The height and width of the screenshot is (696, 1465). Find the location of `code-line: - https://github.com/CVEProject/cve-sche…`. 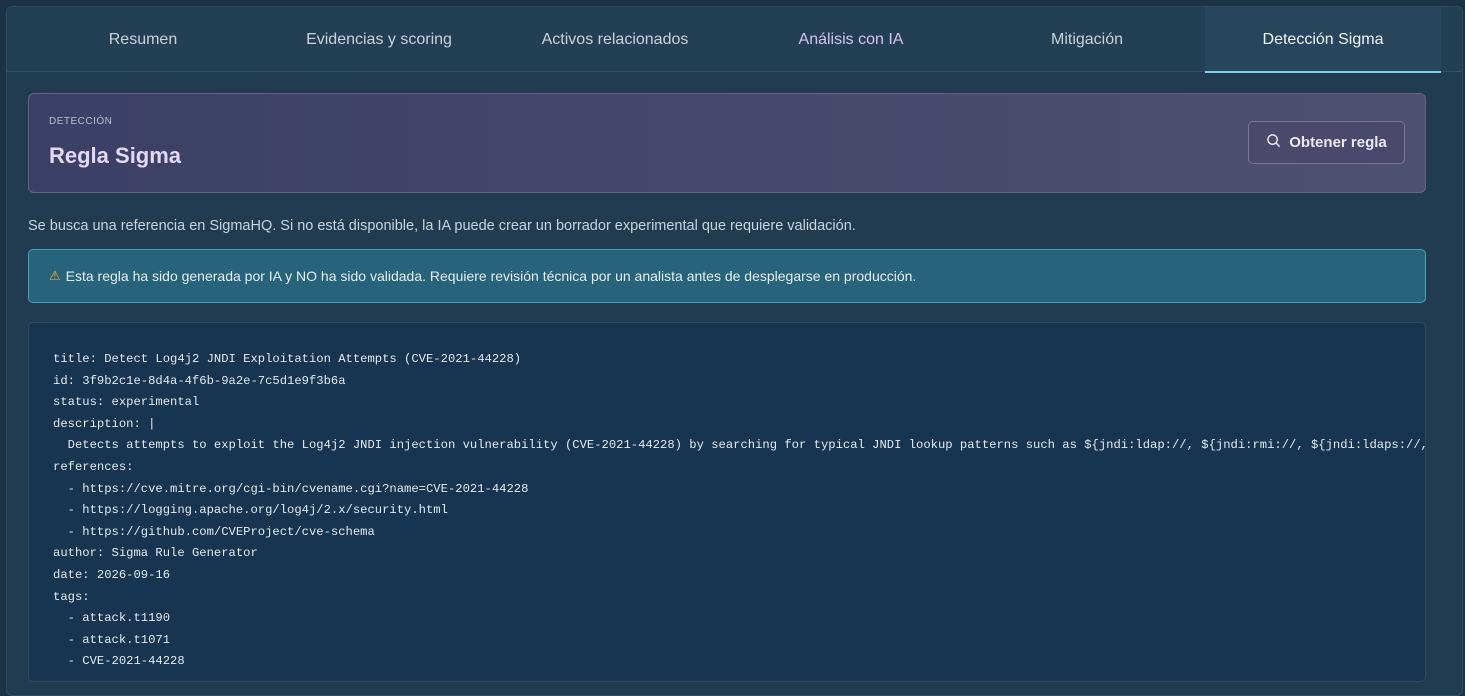

code-line: - https://github.com/CVEProject/cve-sche… is located at coordinates (214, 531).